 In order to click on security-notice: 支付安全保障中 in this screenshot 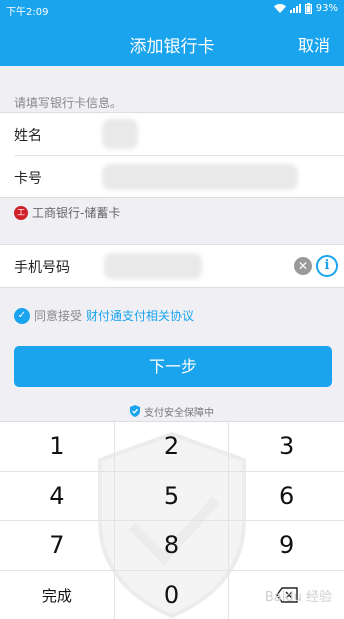, I will do `click(172, 411)`.